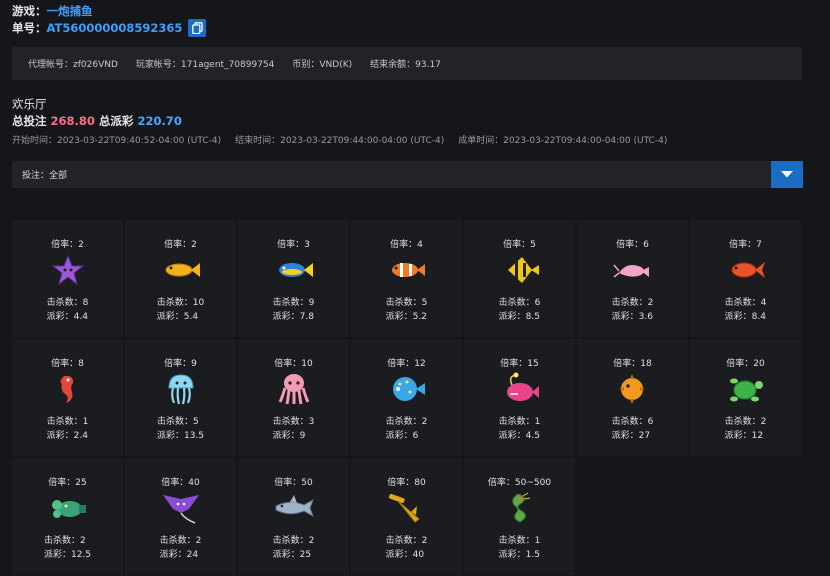  What do you see at coordinates (633, 429) in the screenshot?
I see `fish-stats: 击杀数：6 派彩：27` at bounding box center [633, 429].